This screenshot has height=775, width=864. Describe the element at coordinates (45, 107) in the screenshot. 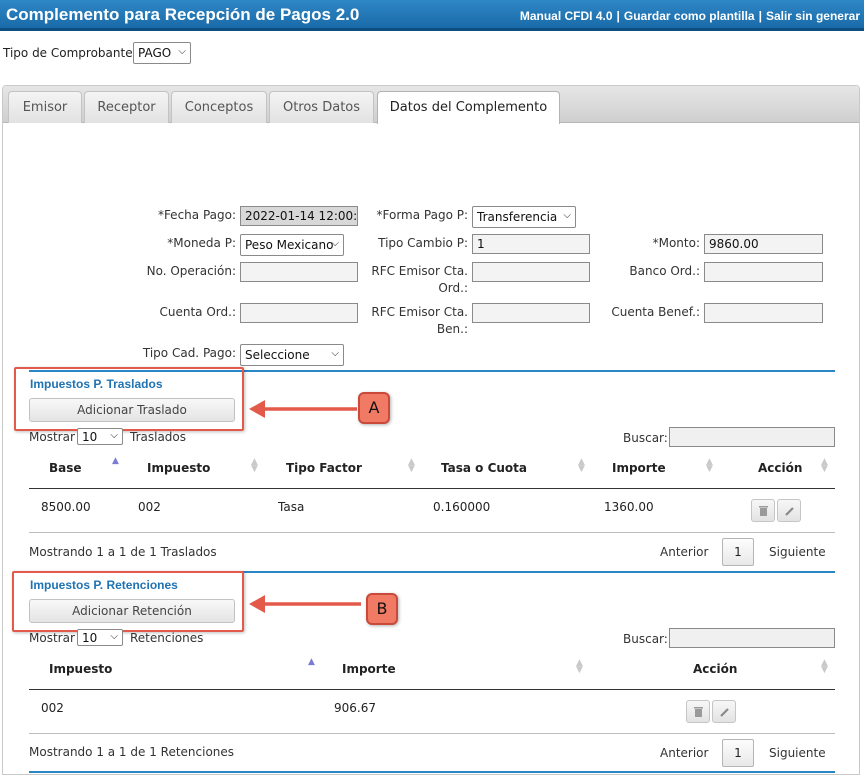

I see `tab-emisor: Emisor` at that location.